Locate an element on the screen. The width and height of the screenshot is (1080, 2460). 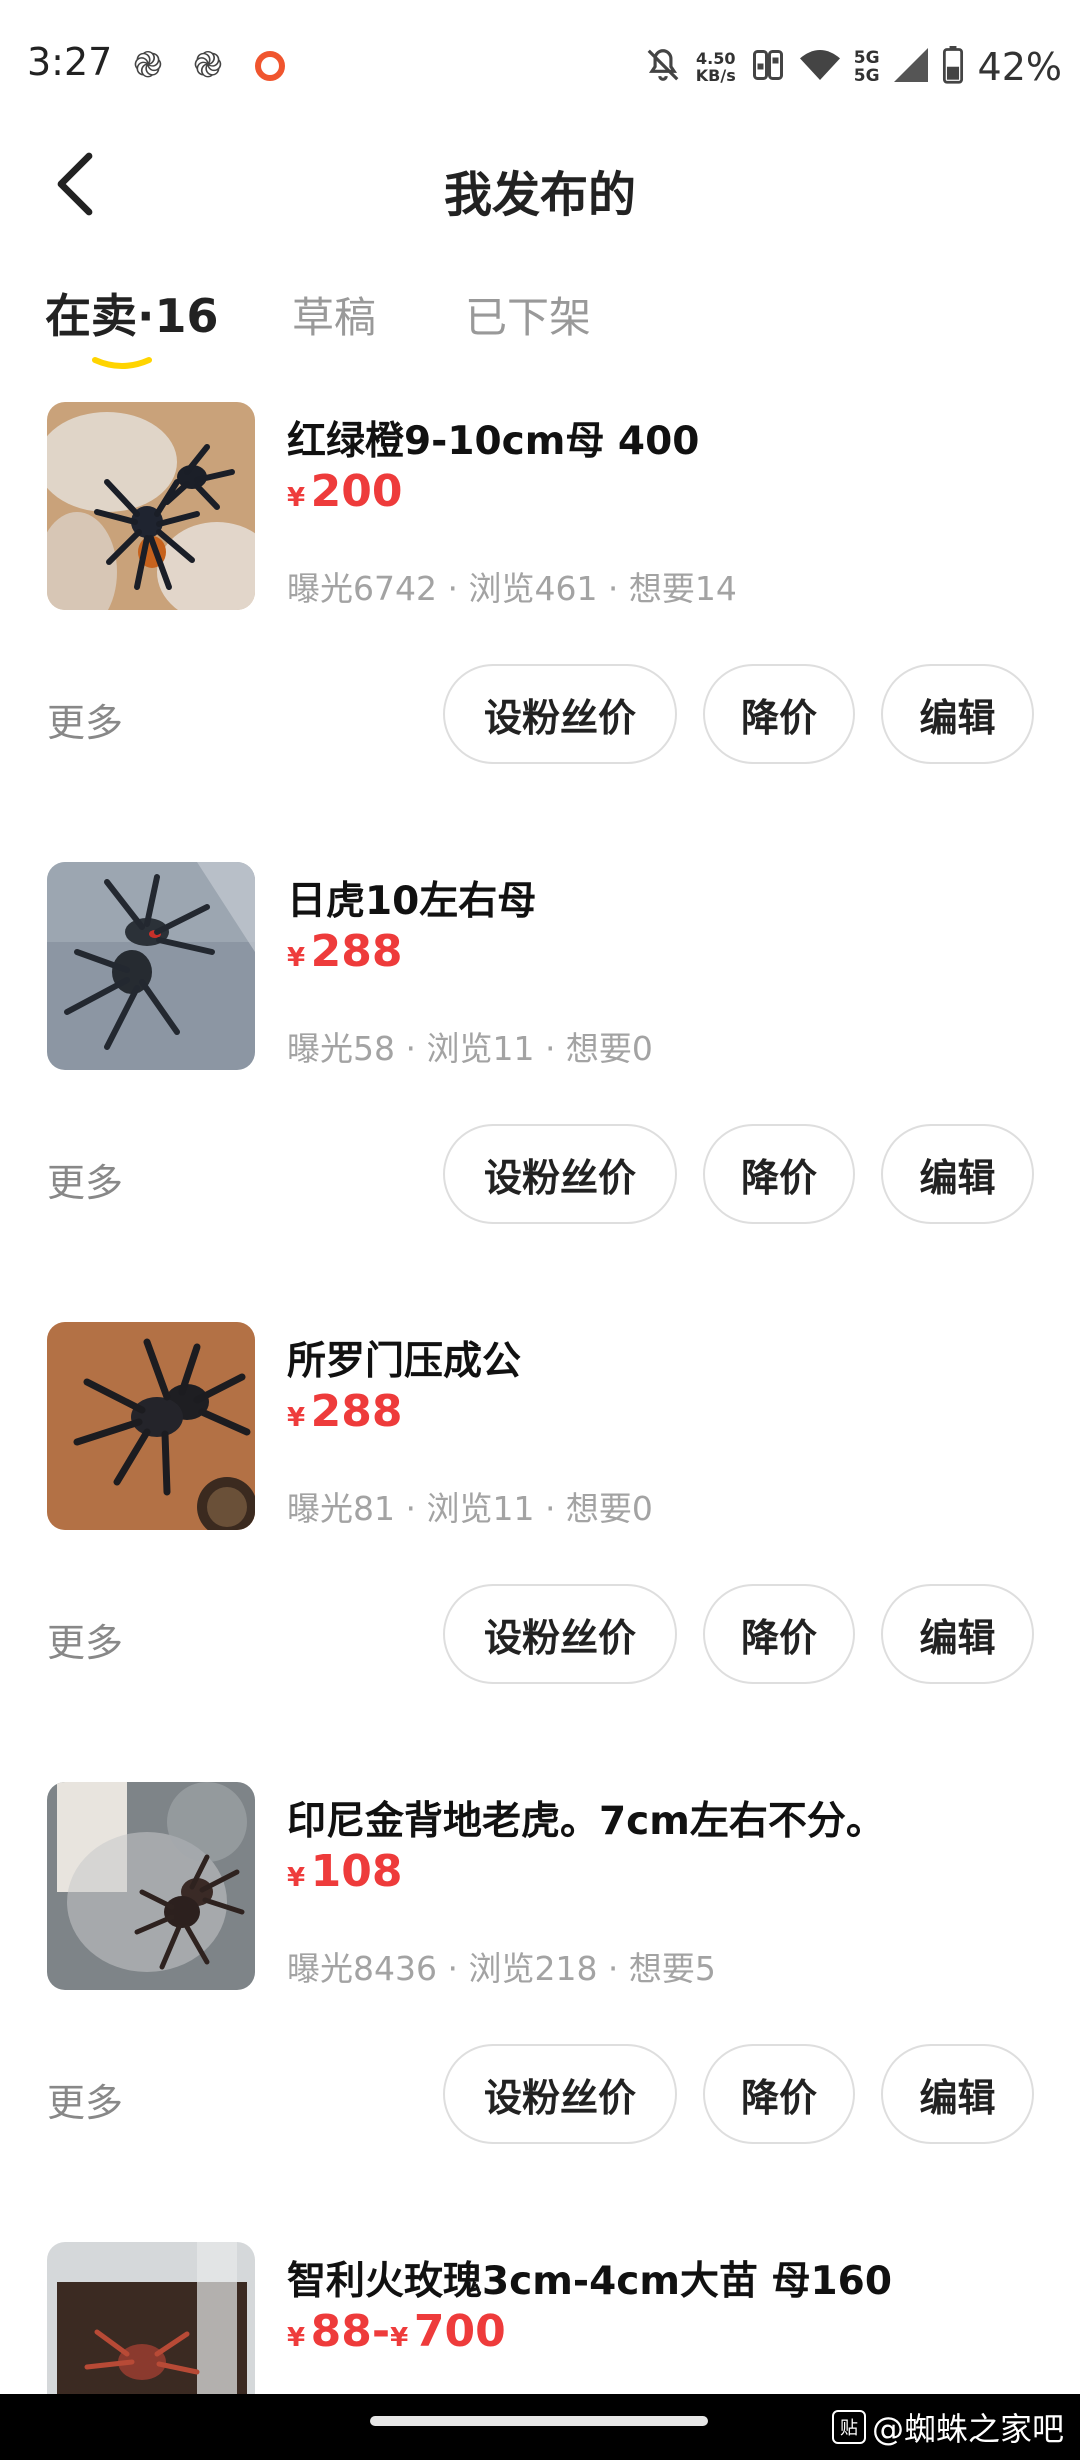
tab-drafts: 草稿 is located at coordinates (334, 314).